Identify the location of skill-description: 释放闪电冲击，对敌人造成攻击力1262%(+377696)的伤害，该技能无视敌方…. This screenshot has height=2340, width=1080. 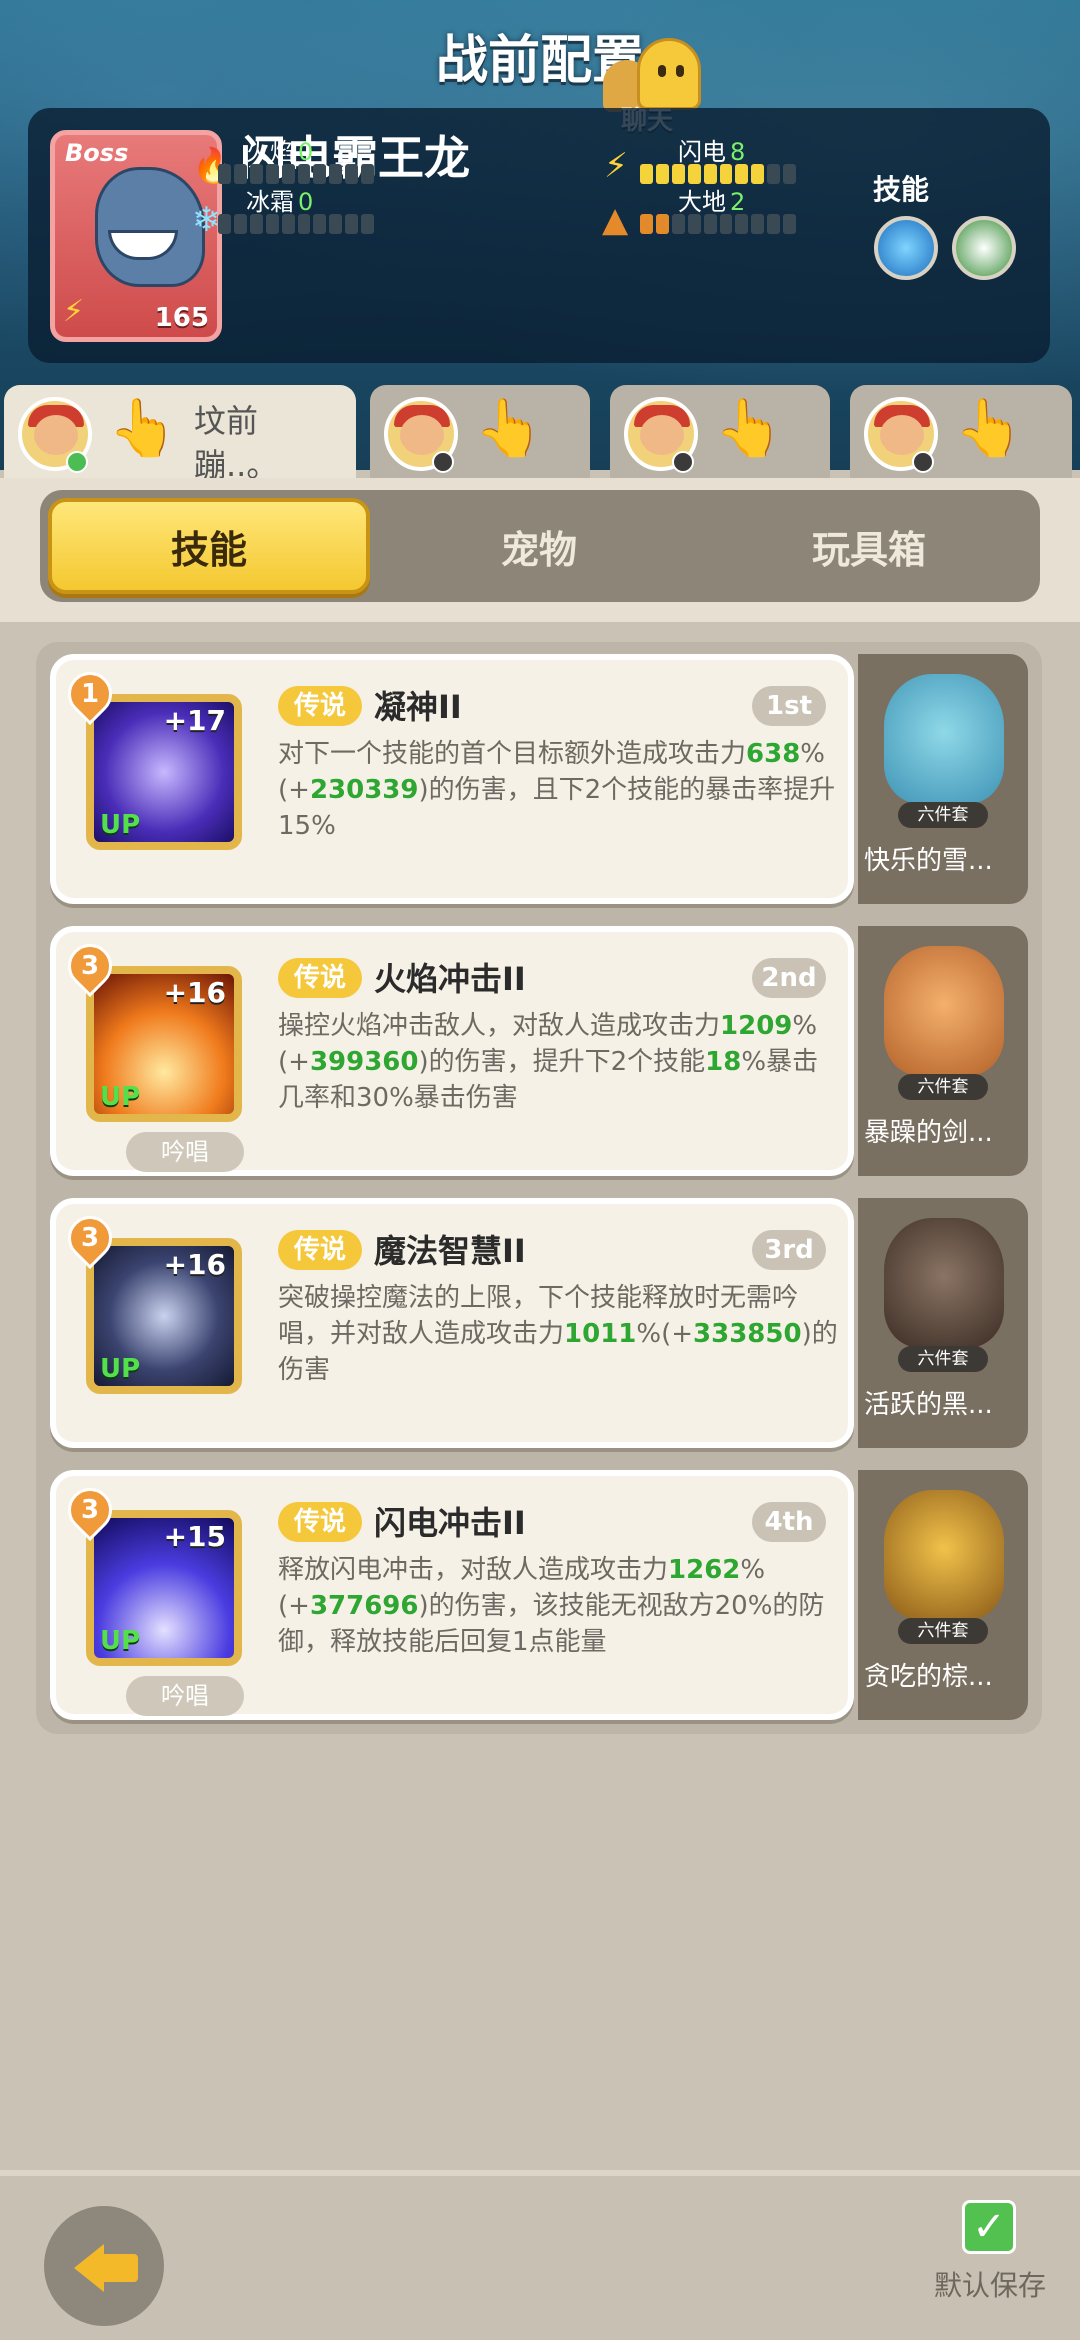
(551, 1606).